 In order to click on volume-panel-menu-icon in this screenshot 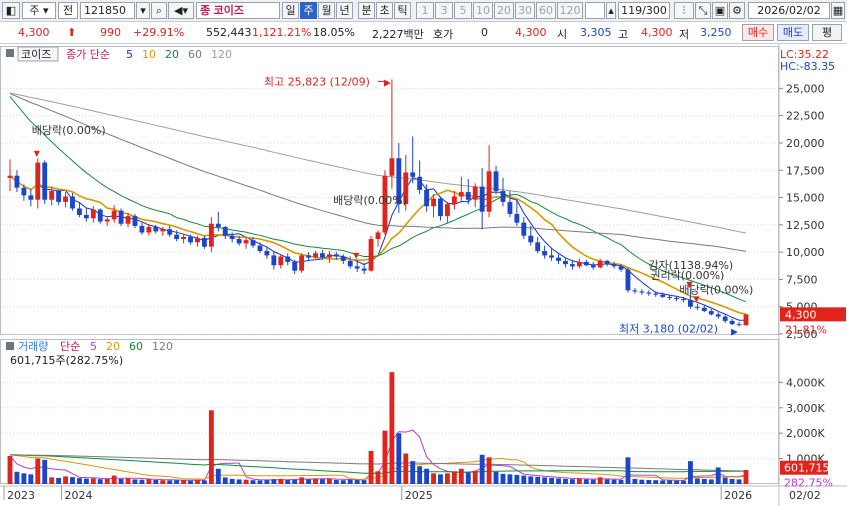, I will do `click(10, 346)`.